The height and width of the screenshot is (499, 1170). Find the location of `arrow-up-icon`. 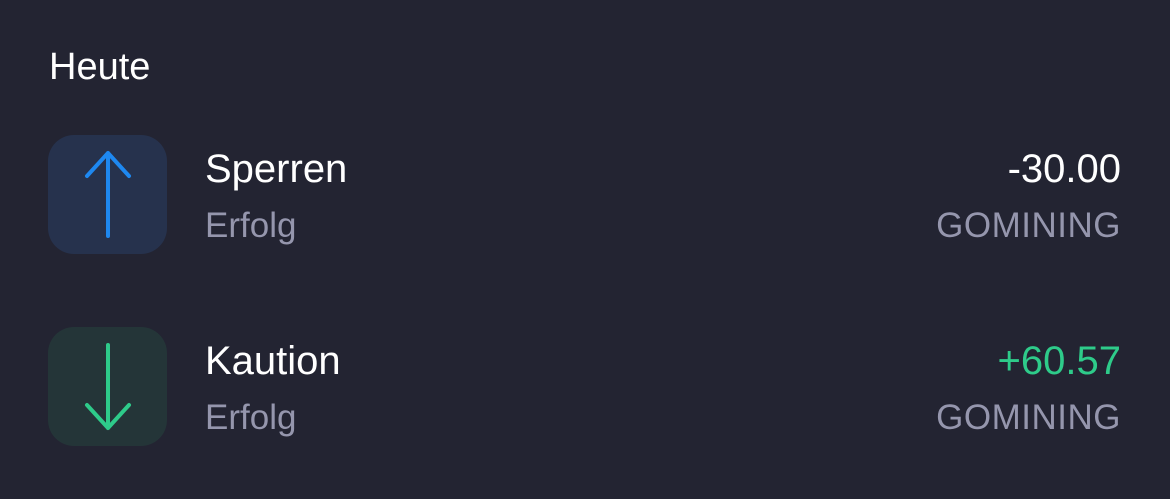

arrow-up-icon is located at coordinates (107, 194).